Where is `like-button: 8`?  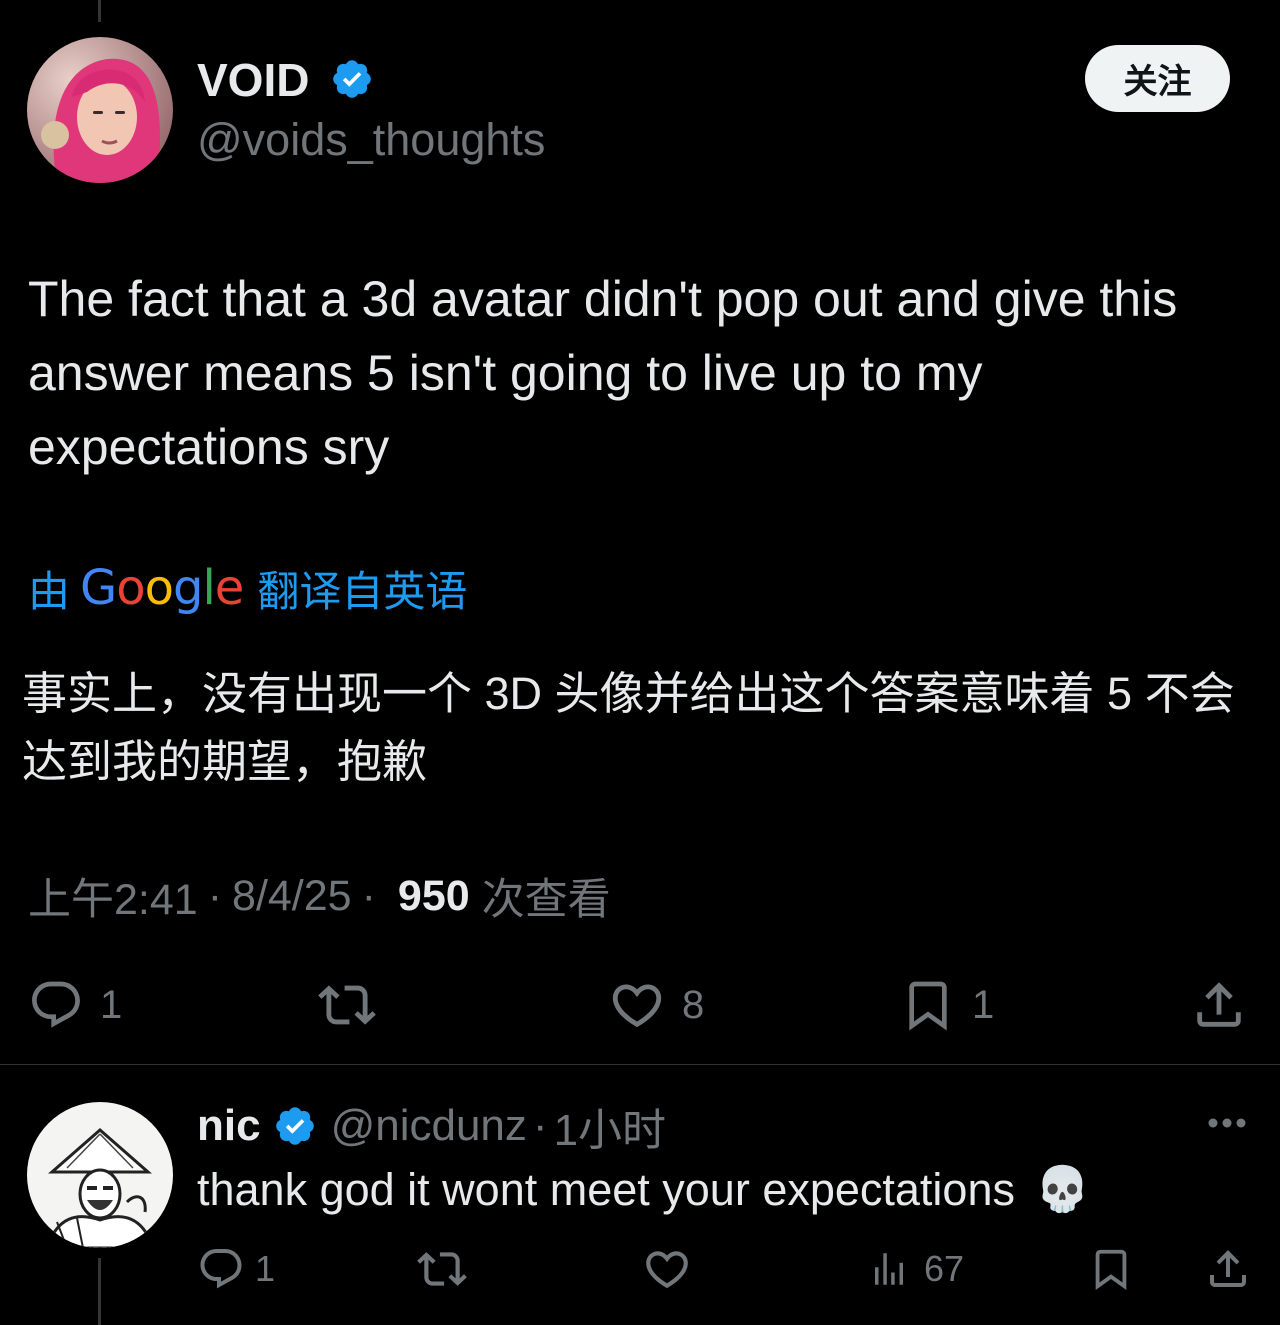
like-button: 8 is located at coordinates (656, 1005).